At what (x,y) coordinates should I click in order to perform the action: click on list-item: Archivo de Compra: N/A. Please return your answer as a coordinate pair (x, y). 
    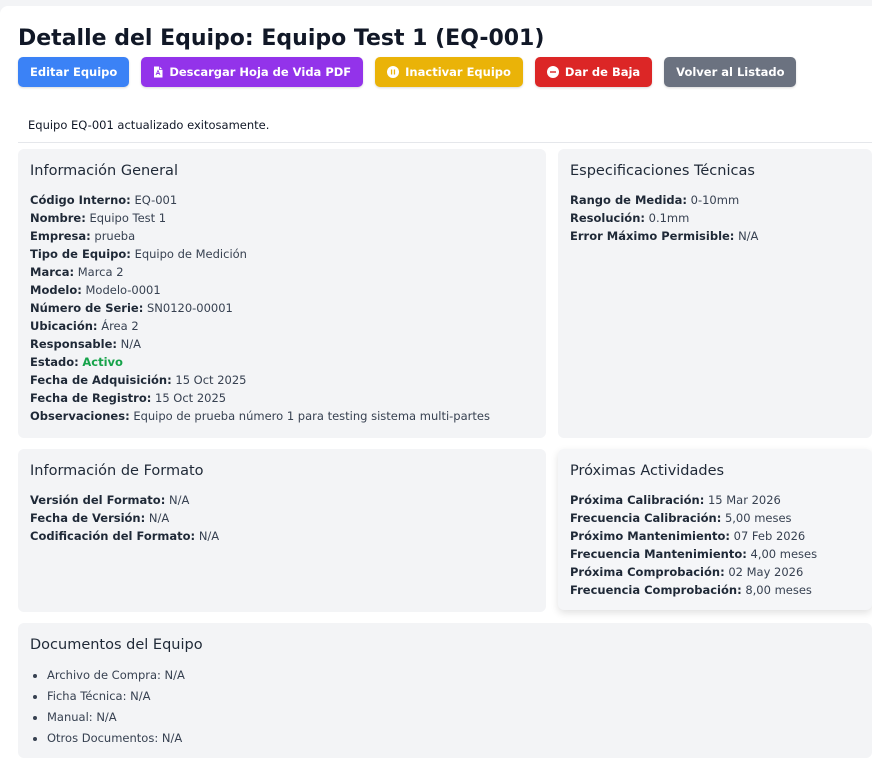
    Looking at the image, I should click on (453, 675).